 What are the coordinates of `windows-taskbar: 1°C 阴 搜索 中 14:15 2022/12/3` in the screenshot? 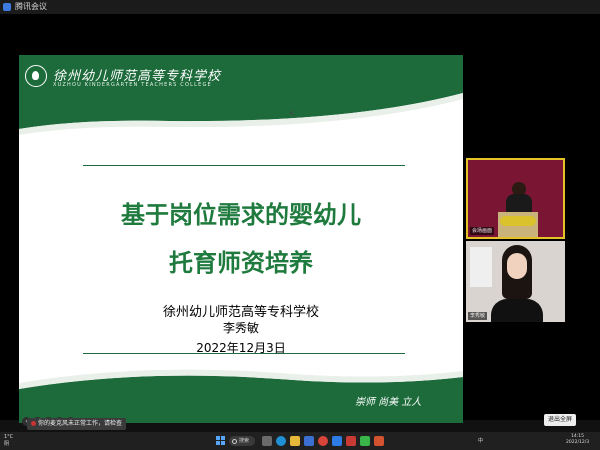 It's located at (300, 441).